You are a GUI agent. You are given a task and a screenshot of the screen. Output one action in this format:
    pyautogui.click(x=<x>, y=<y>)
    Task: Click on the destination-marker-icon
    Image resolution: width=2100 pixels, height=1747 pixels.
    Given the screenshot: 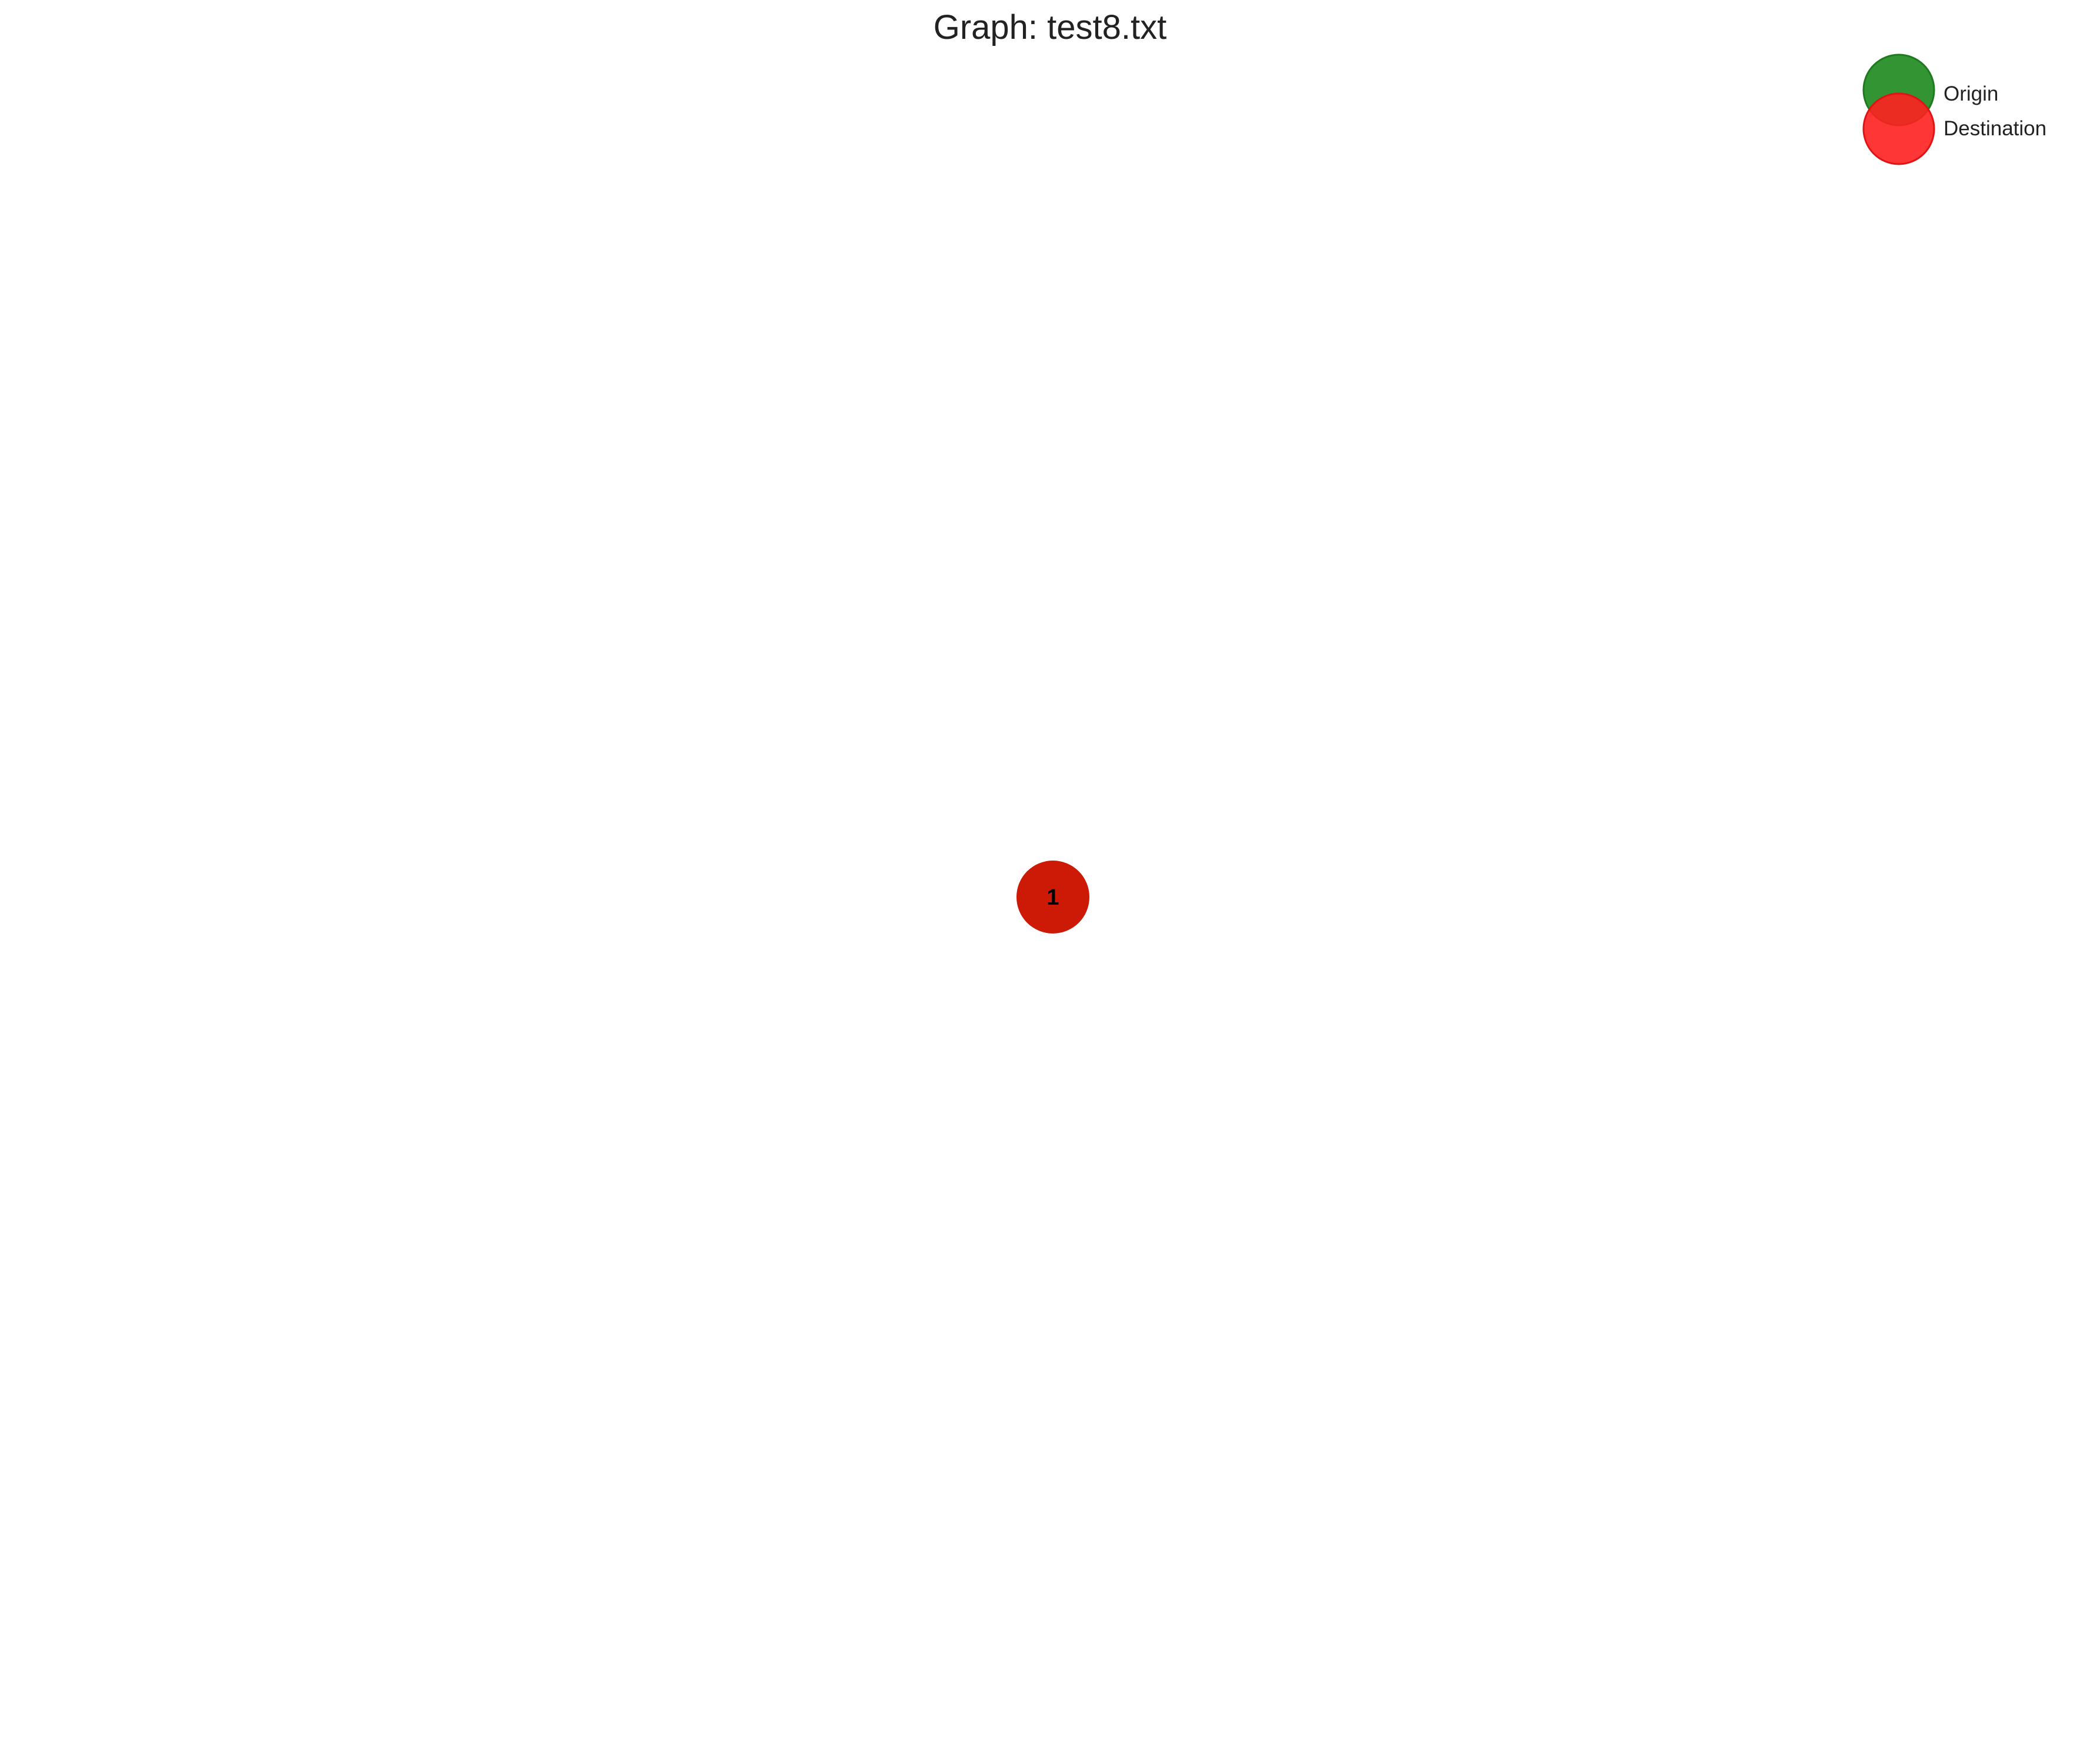 What is the action you would take?
    pyautogui.click(x=1898, y=128)
    